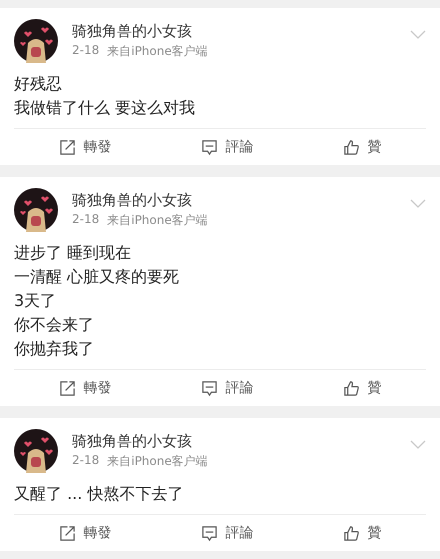 The height and width of the screenshot is (559, 440). Describe the element at coordinates (73, 253) in the screenshot. I see `post-text: 进步了 睡到现在` at that location.